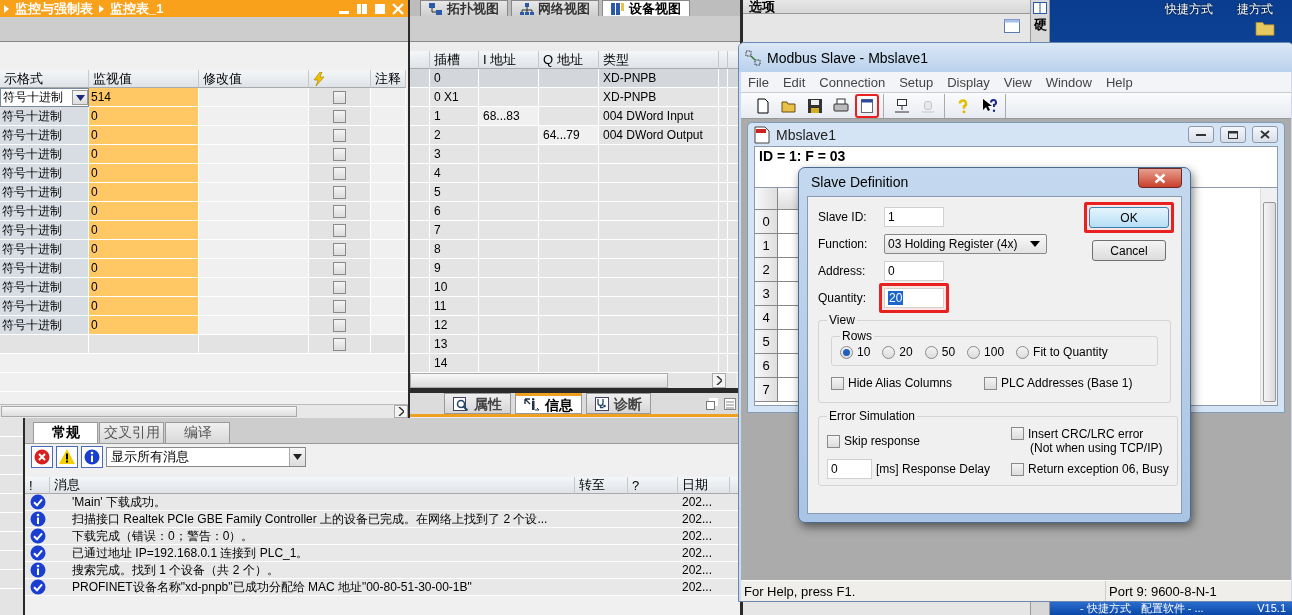 This screenshot has width=1292, height=615. Describe the element at coordinates (872, 416) in the screenshot. I see `group-title: Error Simulation` at that location.